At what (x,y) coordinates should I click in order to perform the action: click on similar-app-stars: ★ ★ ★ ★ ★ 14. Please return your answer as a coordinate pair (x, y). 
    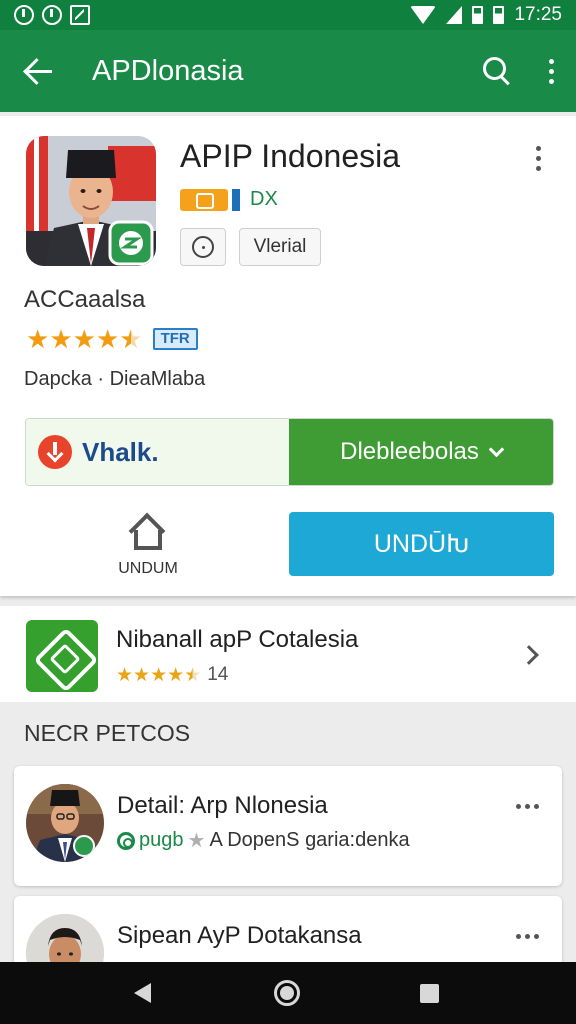
    Looking at the image, I should click on (172, 675).